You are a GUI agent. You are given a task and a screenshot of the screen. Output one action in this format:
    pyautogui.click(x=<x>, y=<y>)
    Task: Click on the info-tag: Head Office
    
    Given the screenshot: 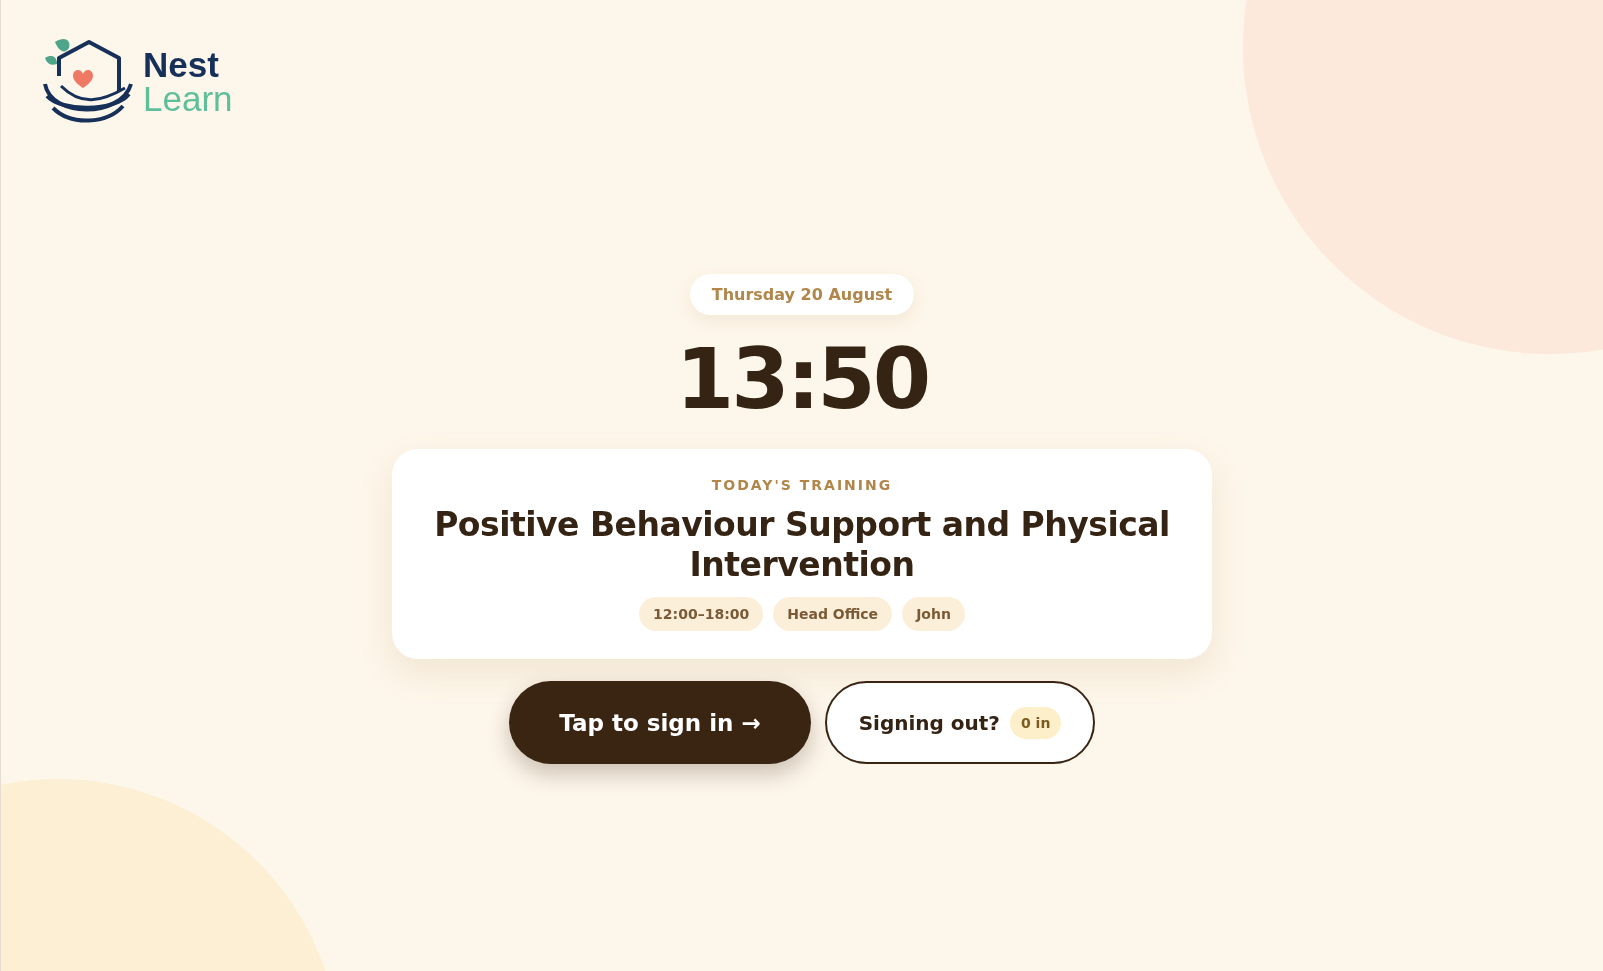 What is the action you would take?
    pyautogui.click(x=833, y=614)
    